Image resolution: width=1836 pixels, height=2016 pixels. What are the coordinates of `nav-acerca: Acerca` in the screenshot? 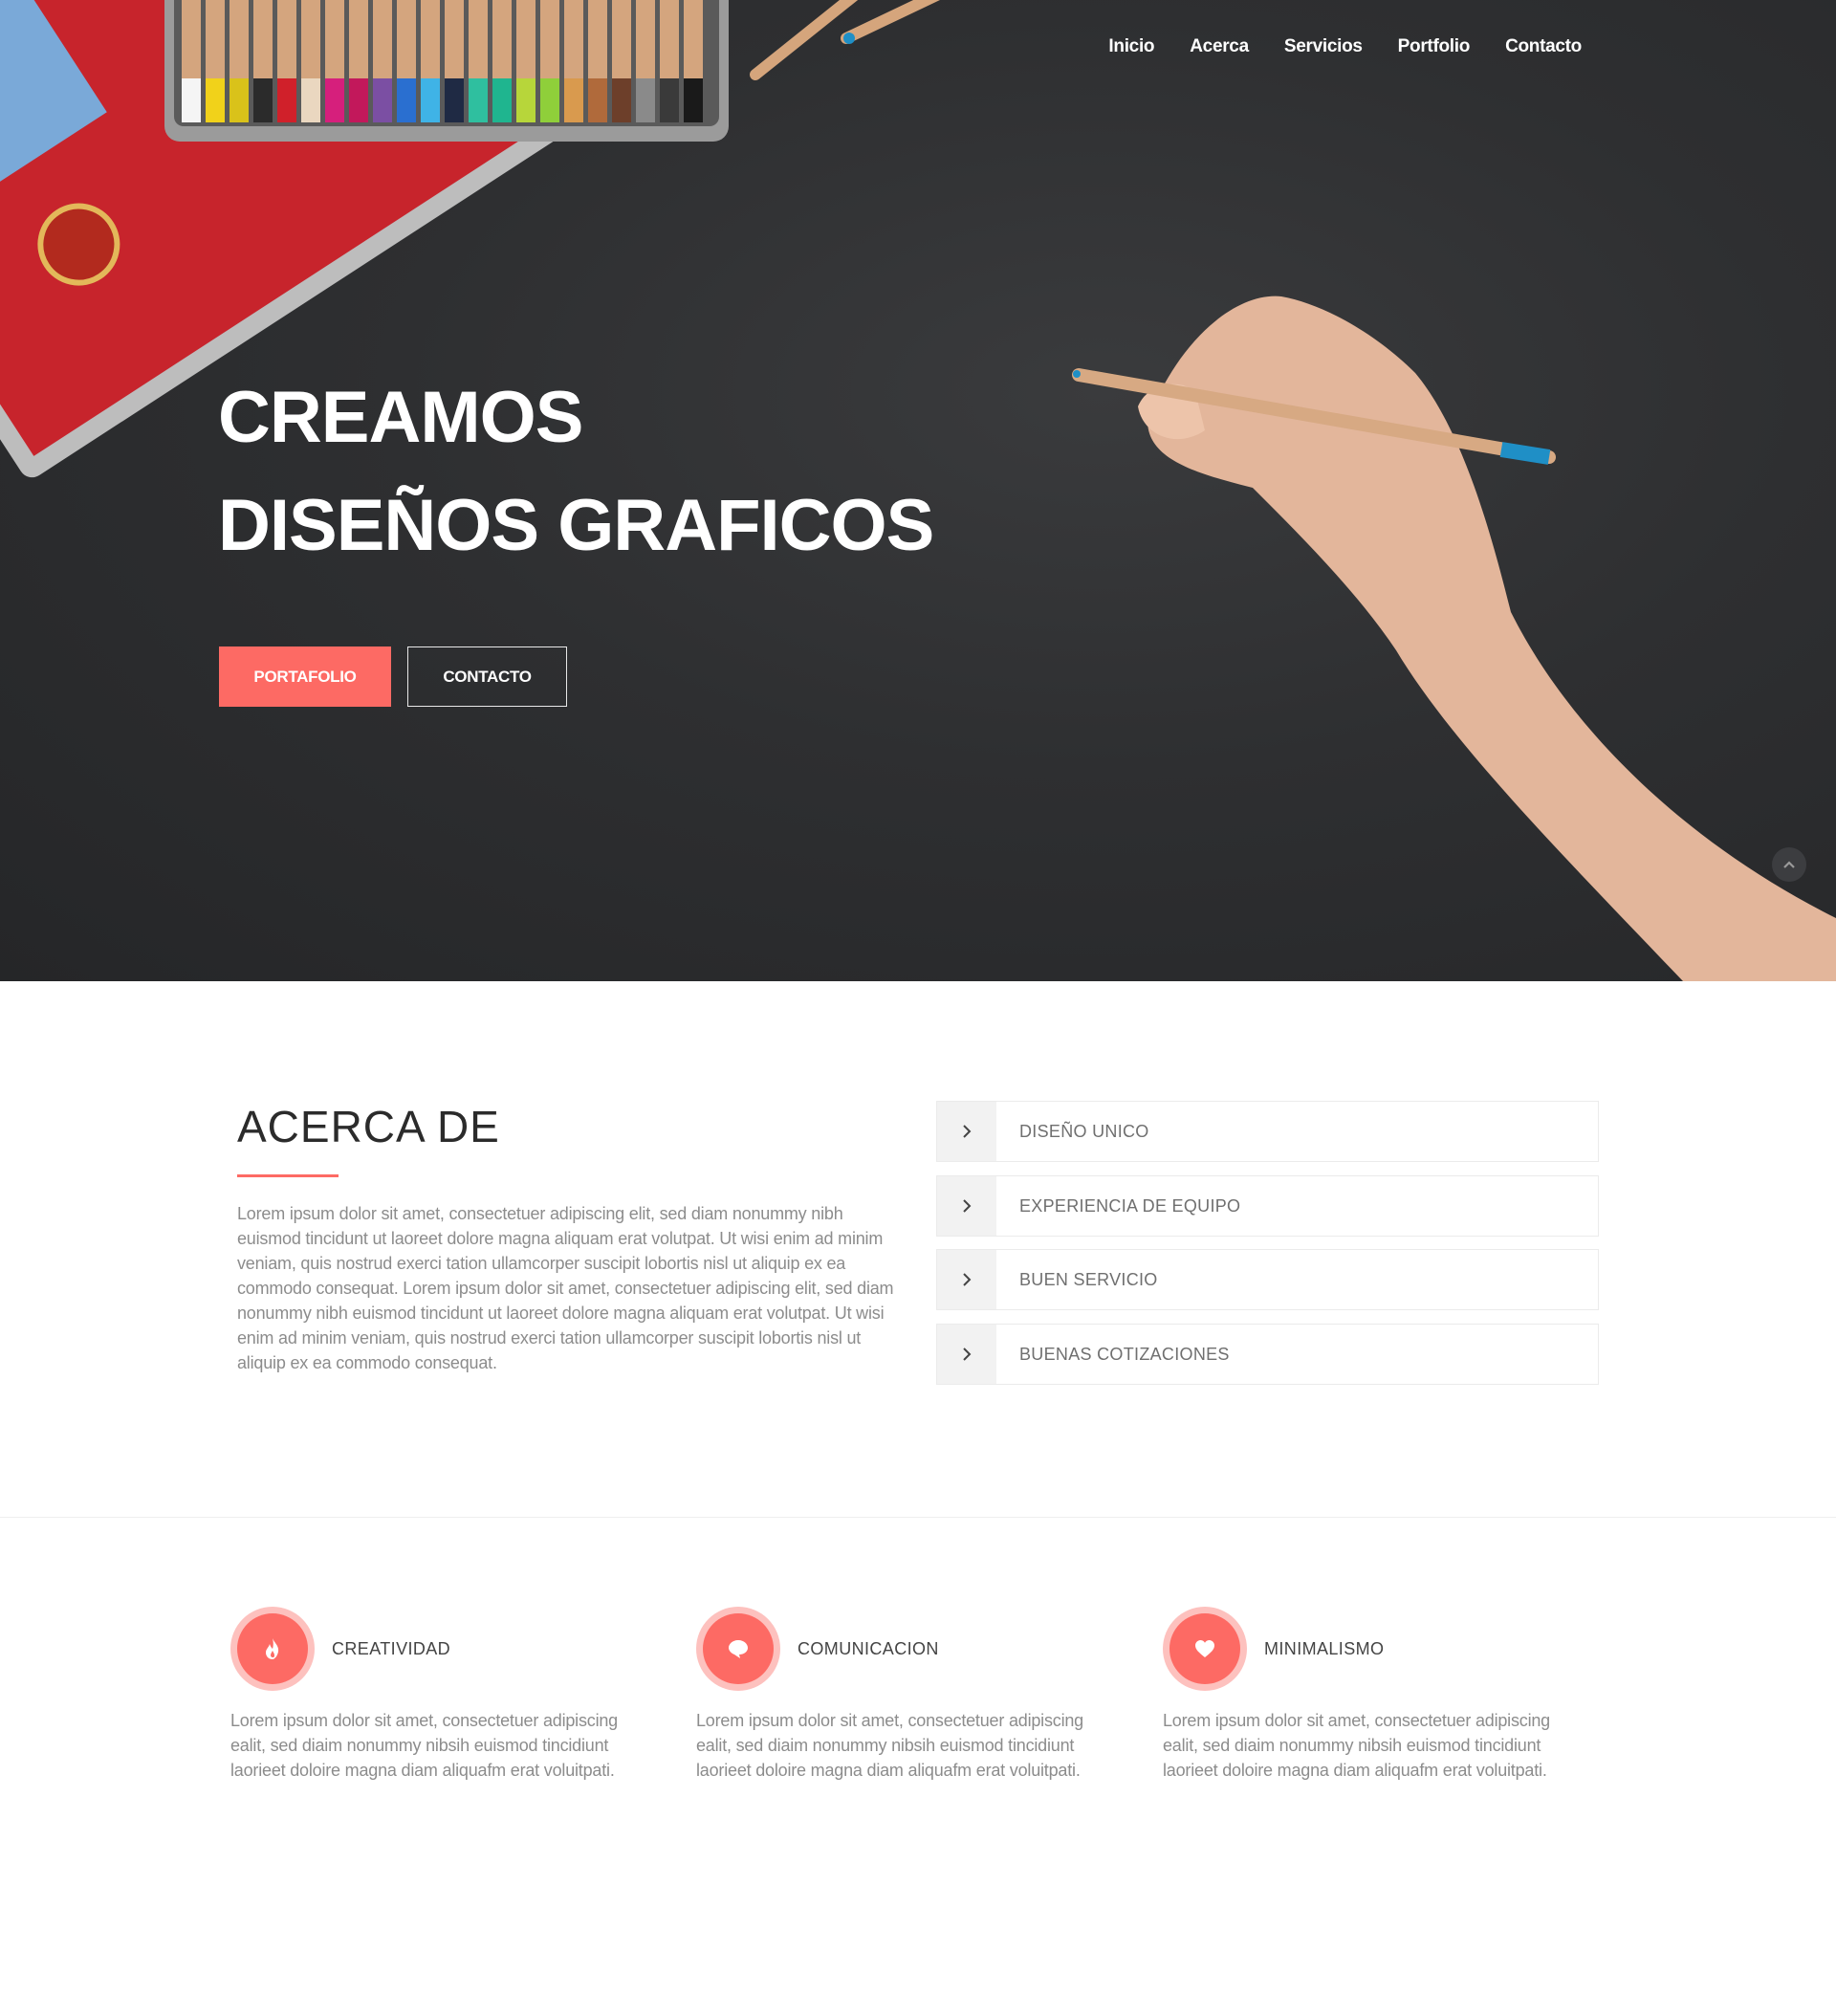 It's located at (1219, 47).